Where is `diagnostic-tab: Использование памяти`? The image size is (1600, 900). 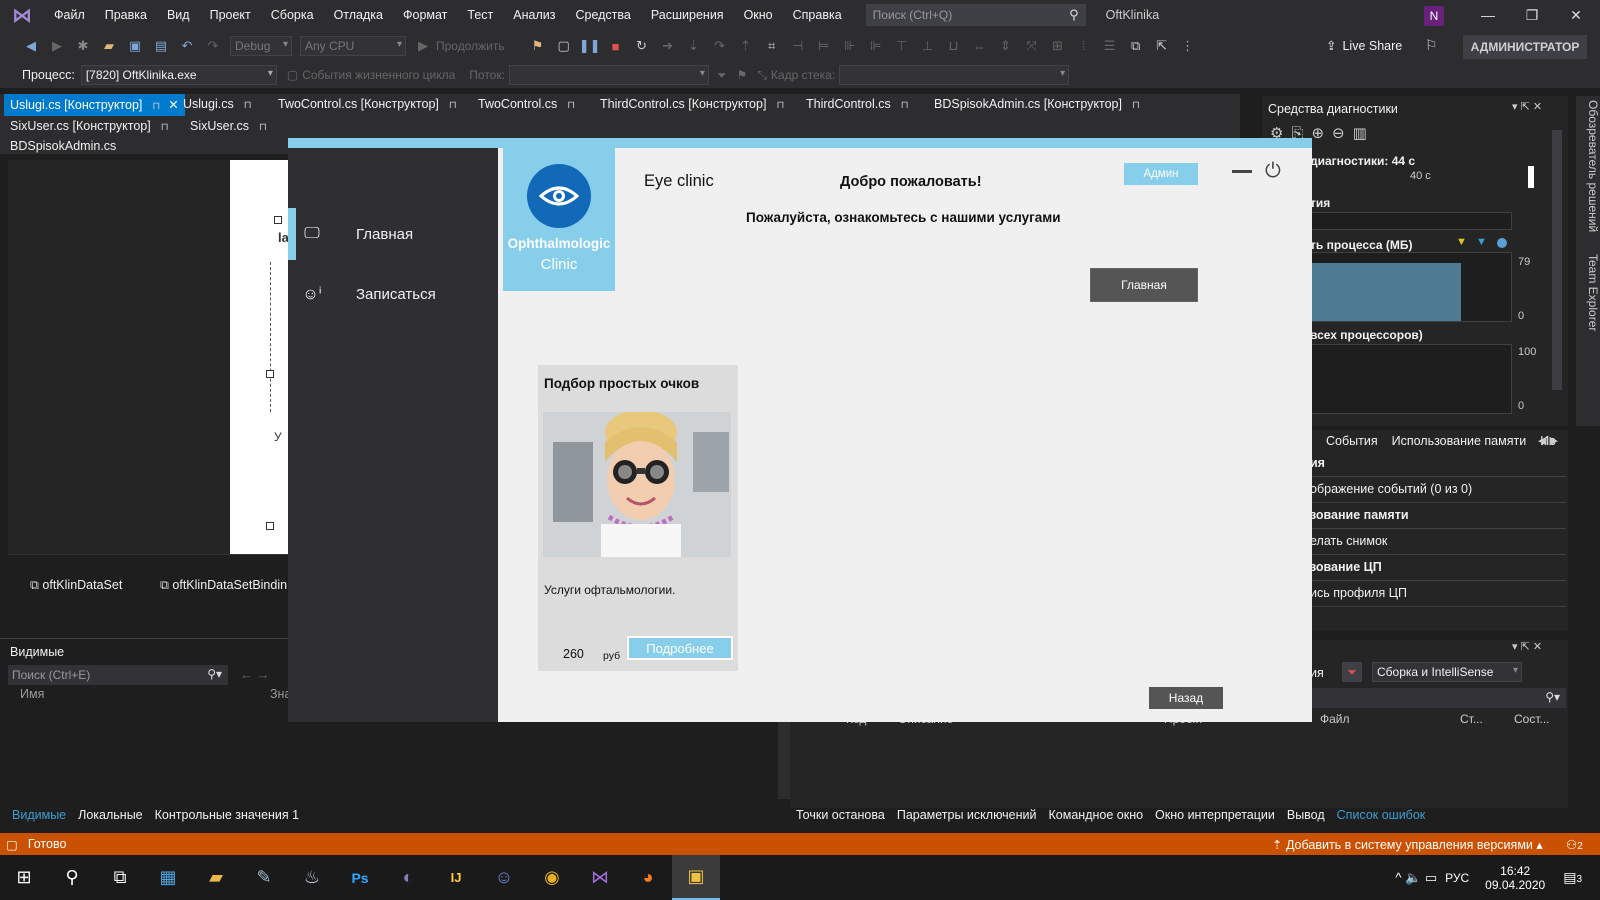
diagnostic-tab: Использование памяти is located at coordinates (1459, 441).